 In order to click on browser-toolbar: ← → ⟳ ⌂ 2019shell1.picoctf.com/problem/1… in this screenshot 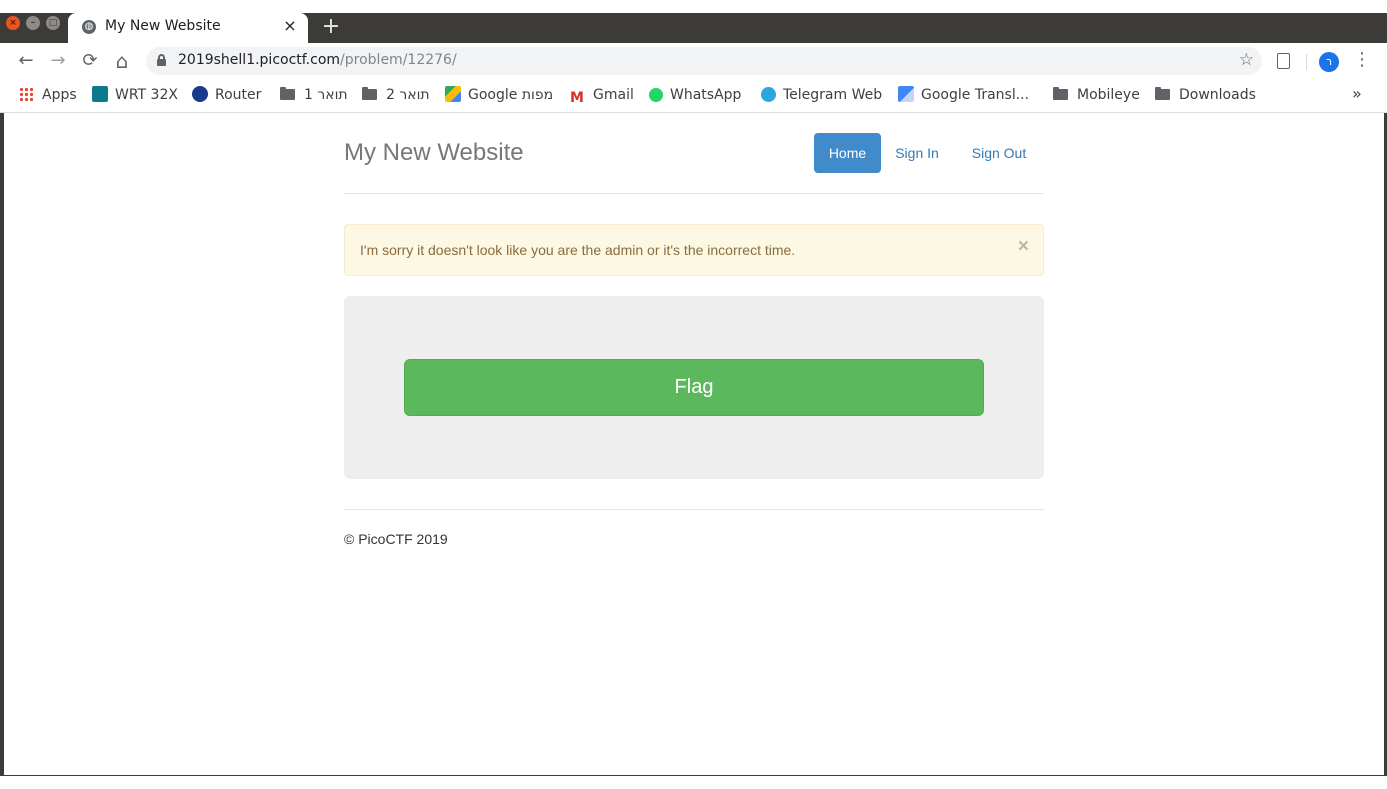, I will do `click(693, 61)`.